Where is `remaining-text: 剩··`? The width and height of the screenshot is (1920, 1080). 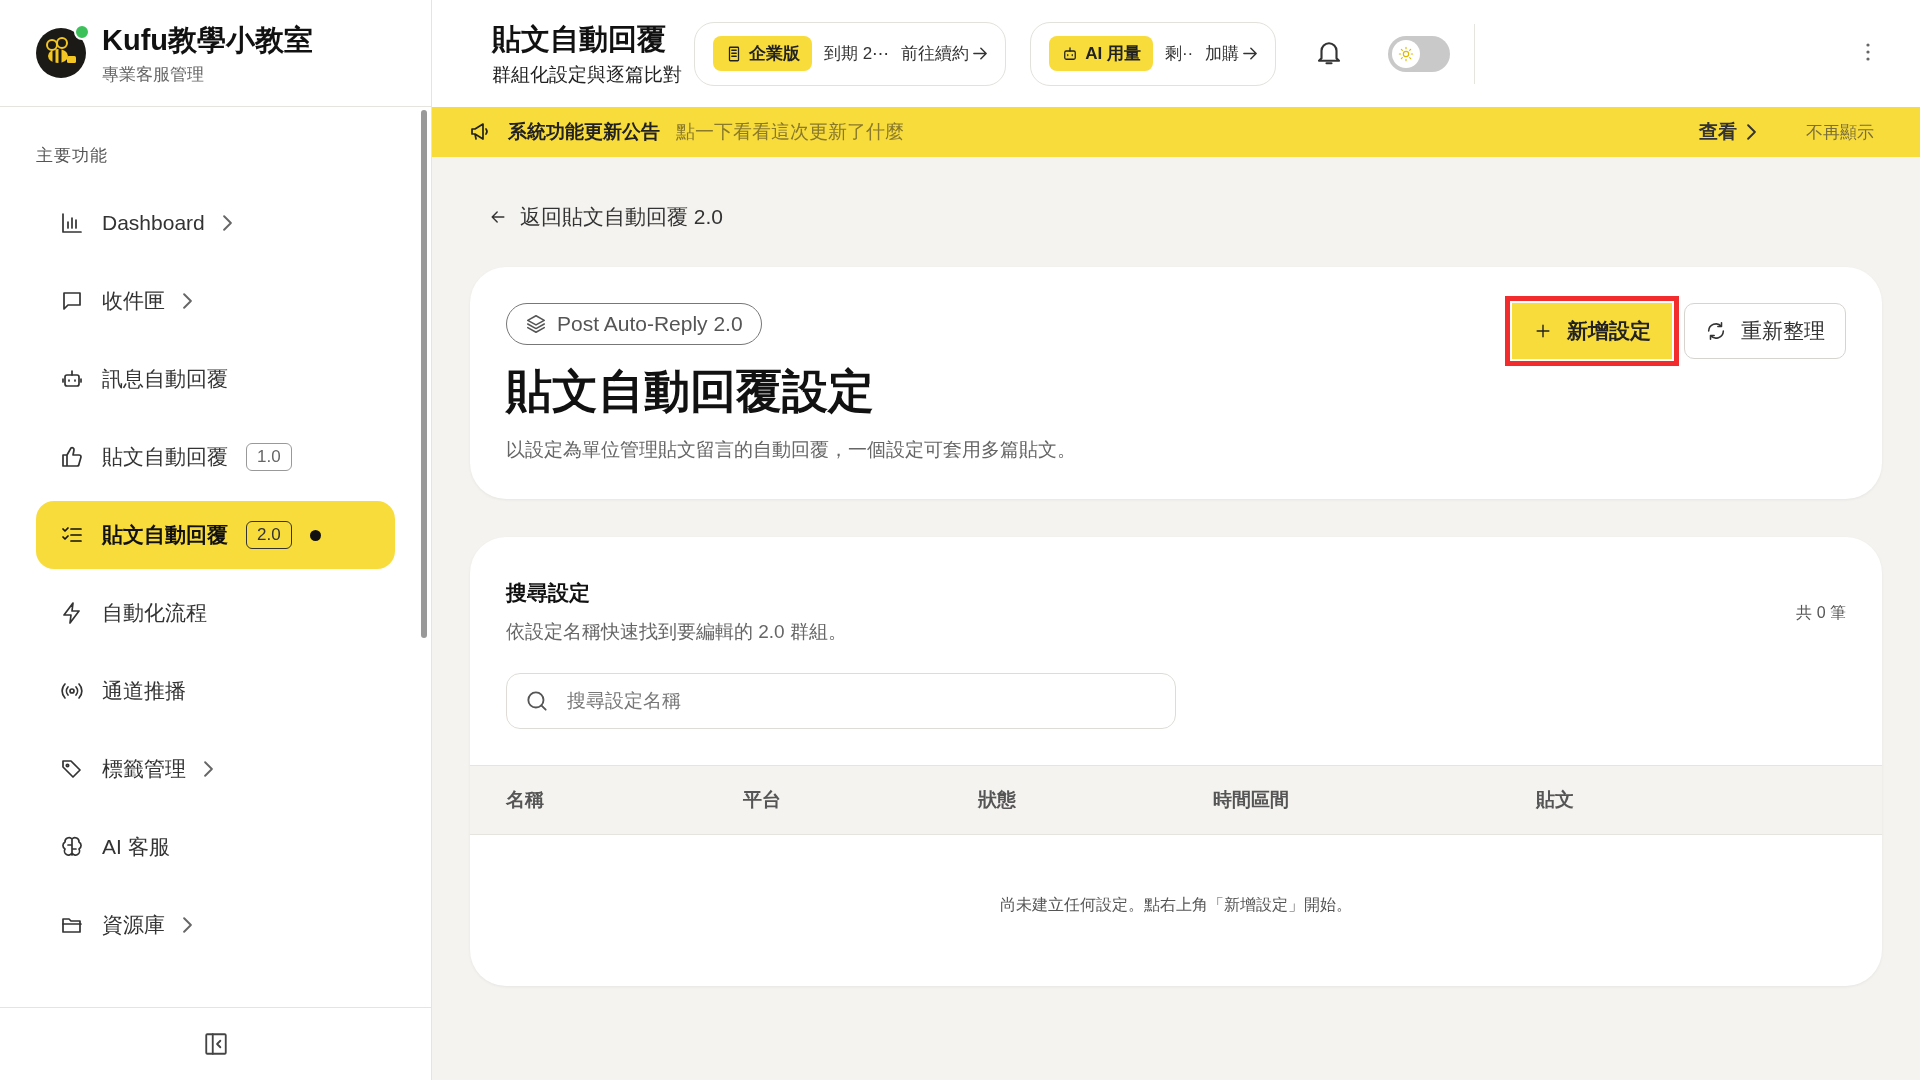
remaining-text: 剩·· is located at coordinates (1179, 54).